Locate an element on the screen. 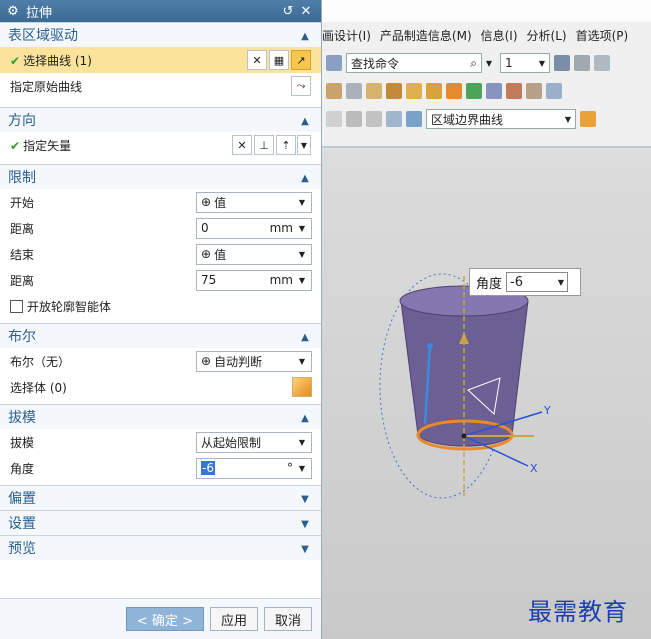  snap-icon is located at coordinates (394, 119).